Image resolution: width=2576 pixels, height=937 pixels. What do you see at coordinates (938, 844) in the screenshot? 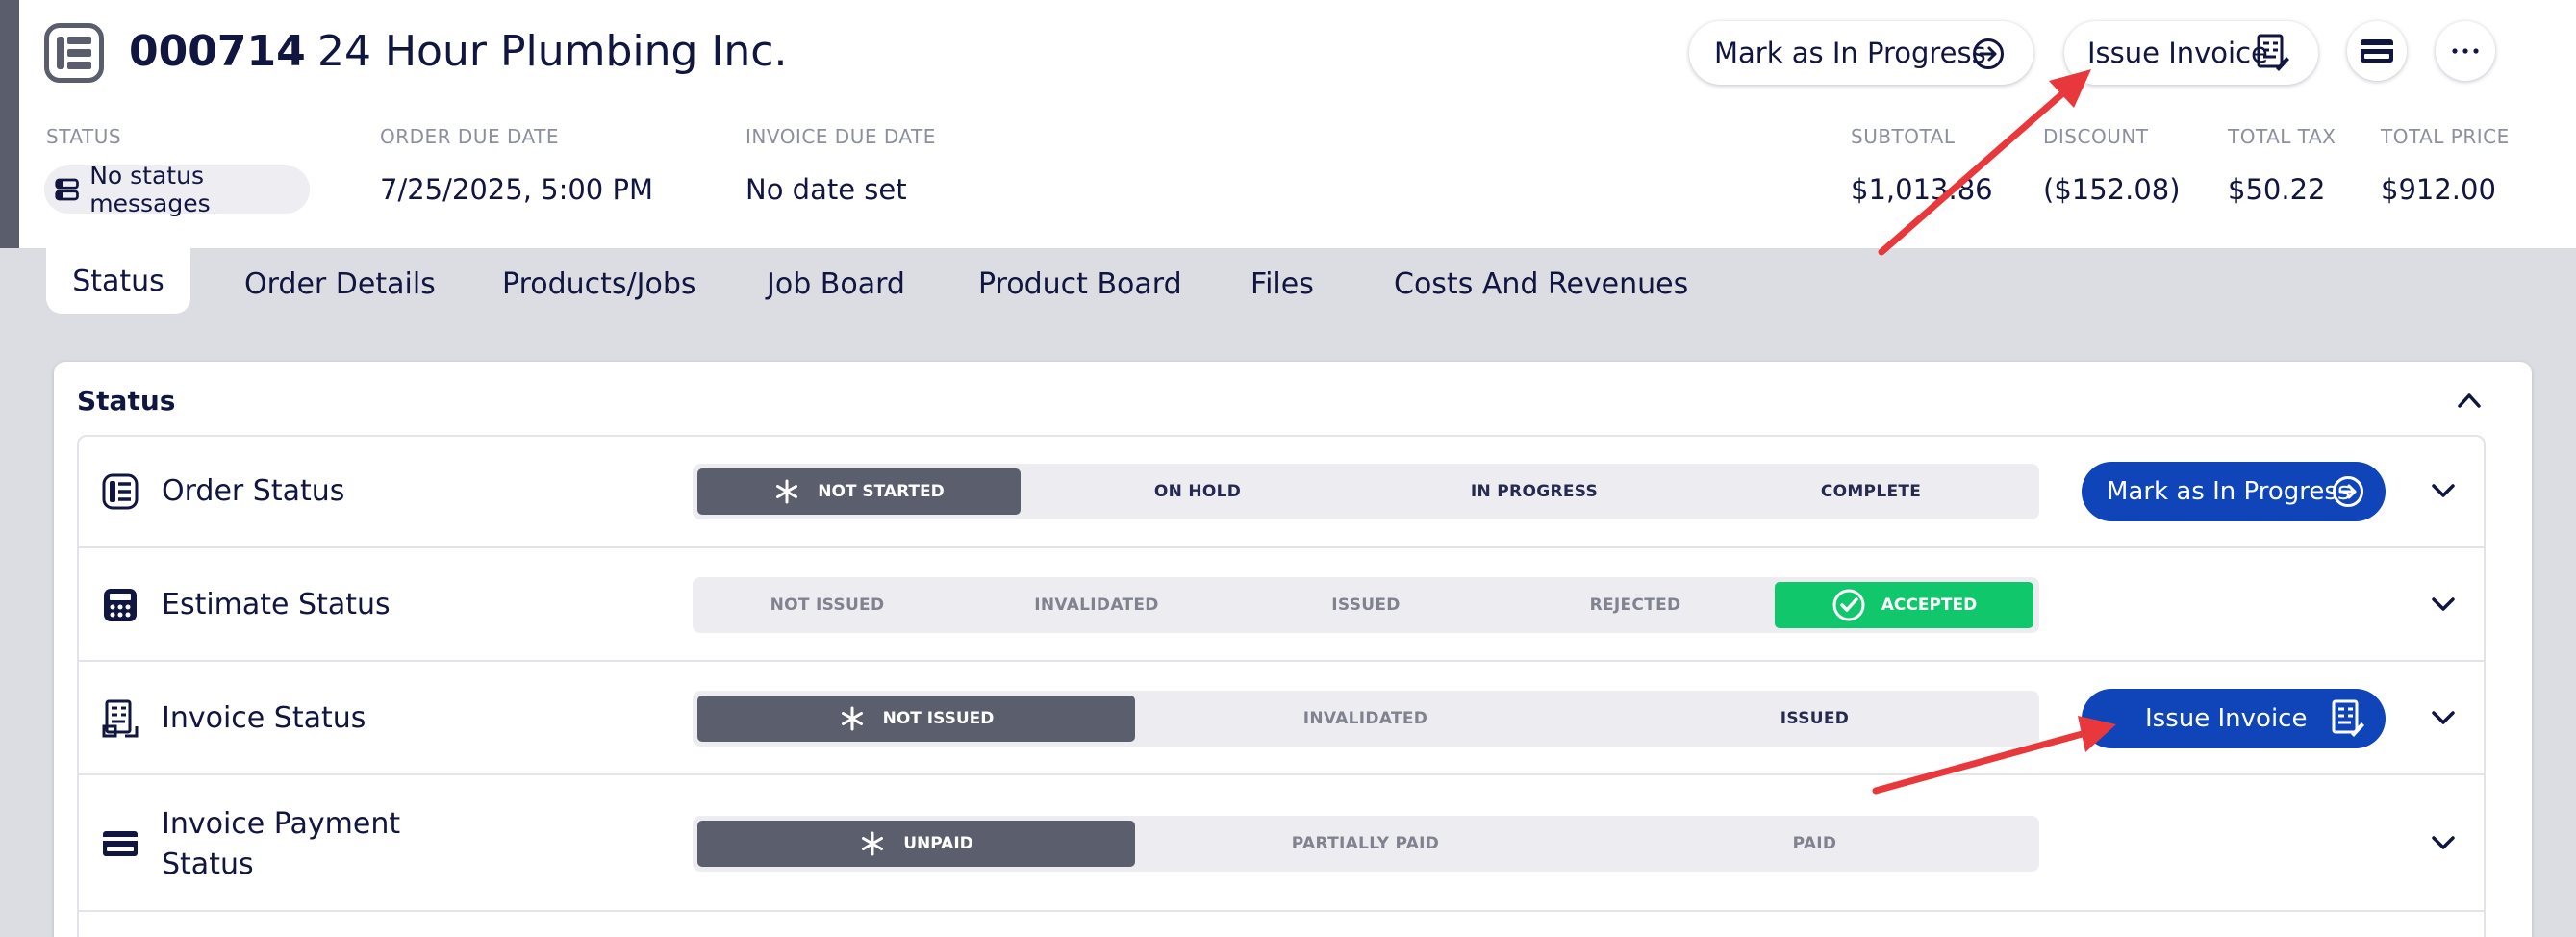
I see `stage-label: UNPAID` at bounding box center [938, 844].